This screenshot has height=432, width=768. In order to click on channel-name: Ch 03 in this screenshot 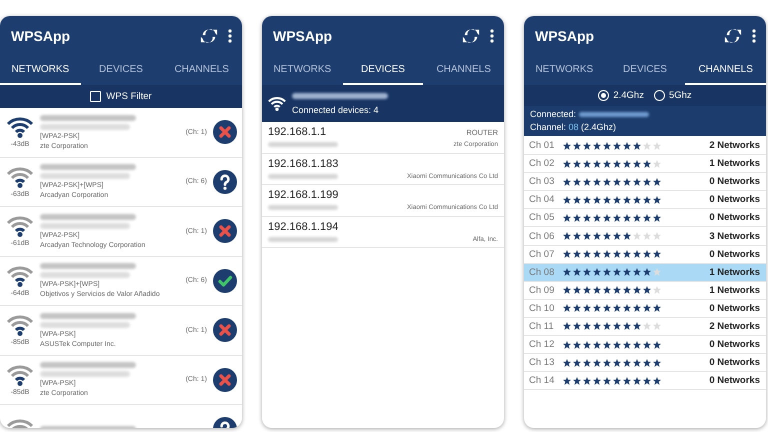, I will do `click(542, 182)`.